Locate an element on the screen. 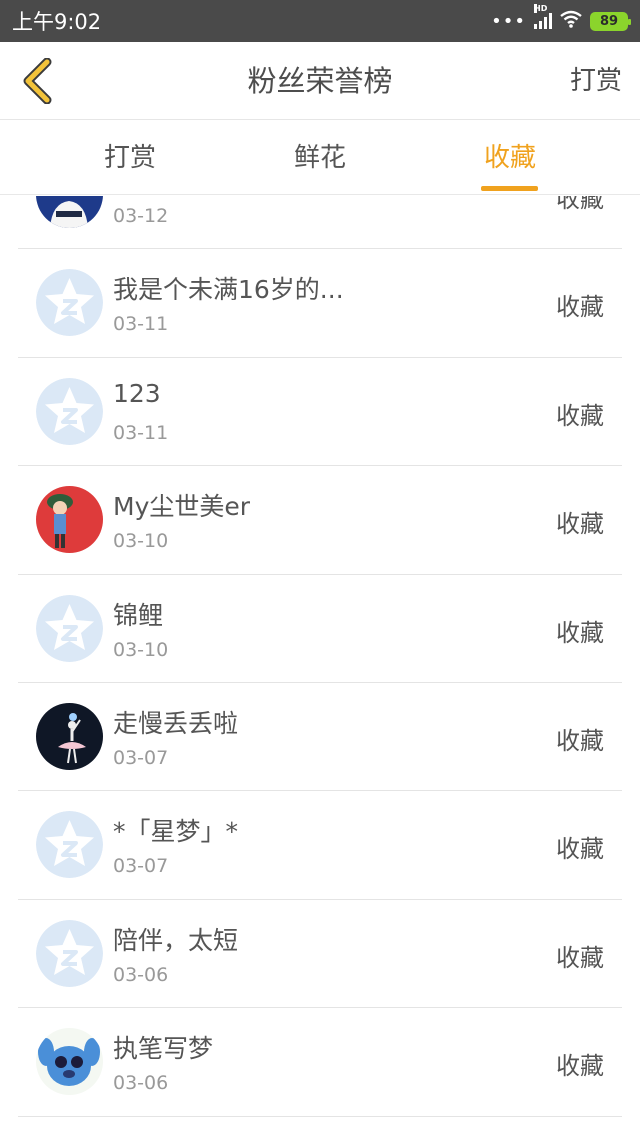 This screenshot has height=1138, width=640. cartoon-boy-icon is located at coordinates (69, 520).